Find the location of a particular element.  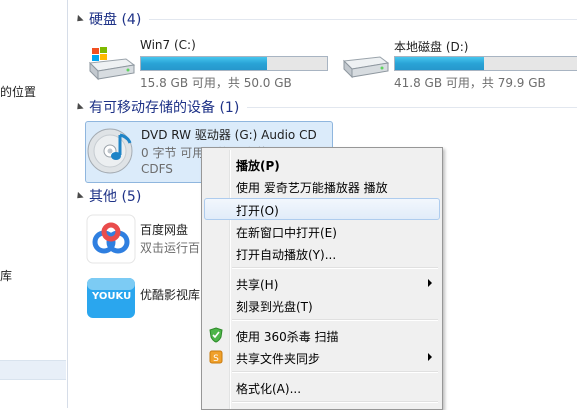

menu-item-label: 刻录到光盘(T) is located at coordinates (274, 307).